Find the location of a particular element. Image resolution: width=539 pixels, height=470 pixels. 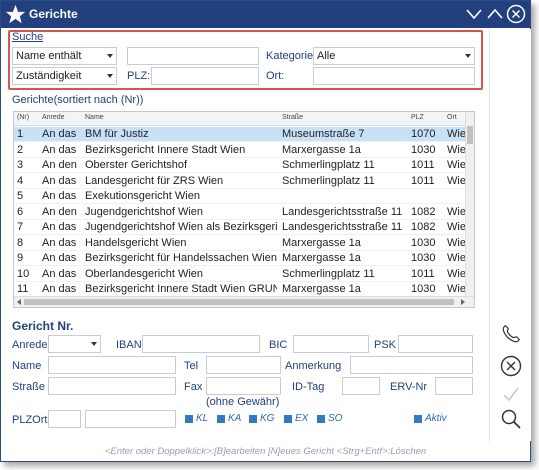

scroll-left-icon is located at coordinates (19, 302).